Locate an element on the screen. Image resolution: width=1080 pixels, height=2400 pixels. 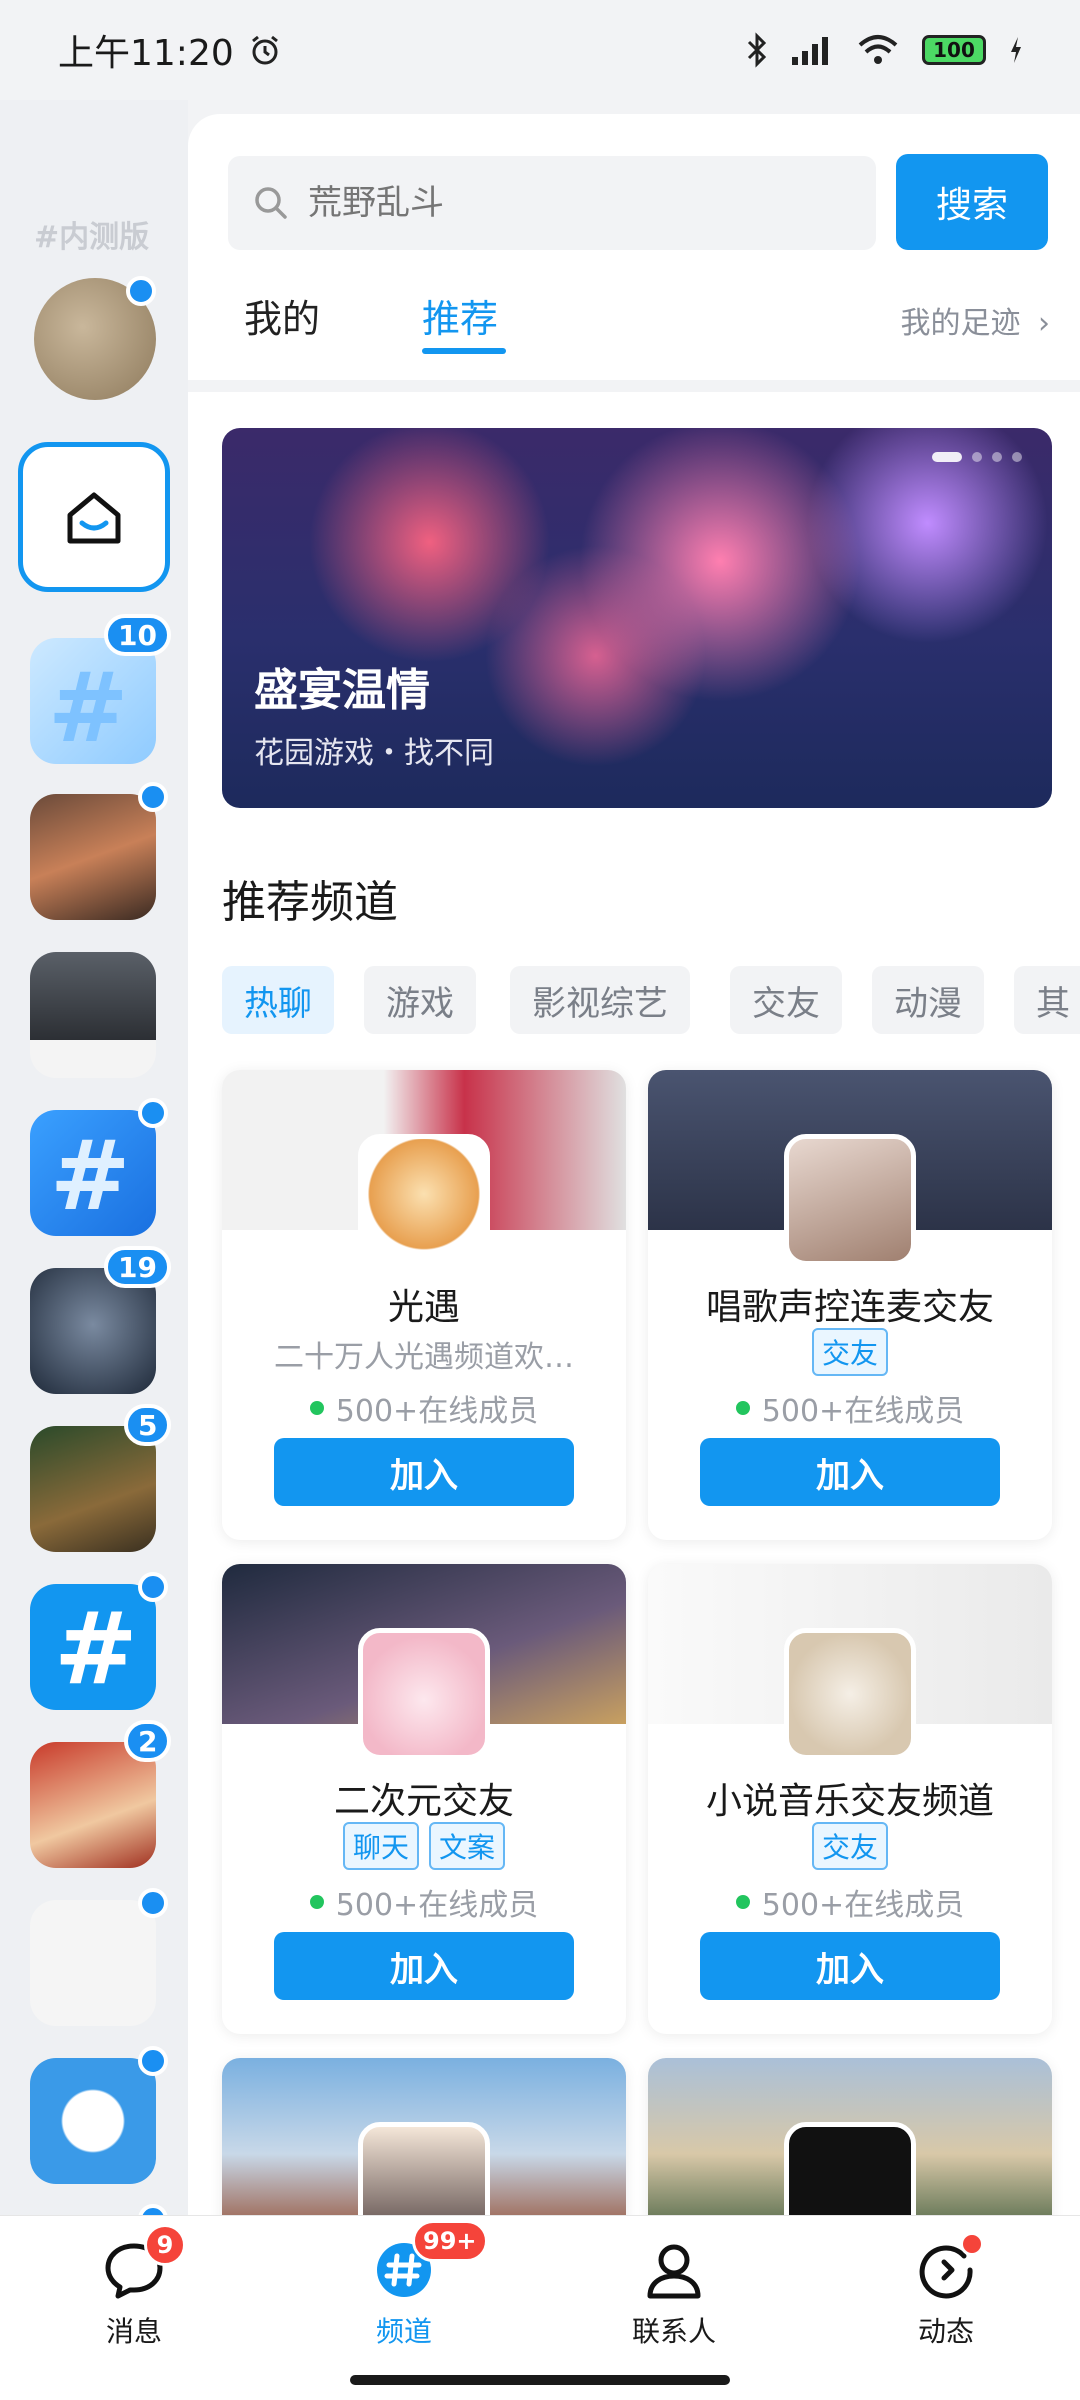
channel-card: 光遇 二十万人光遇频道欢… 500+在线成员 加入 is located at coordinates (424, 1305).